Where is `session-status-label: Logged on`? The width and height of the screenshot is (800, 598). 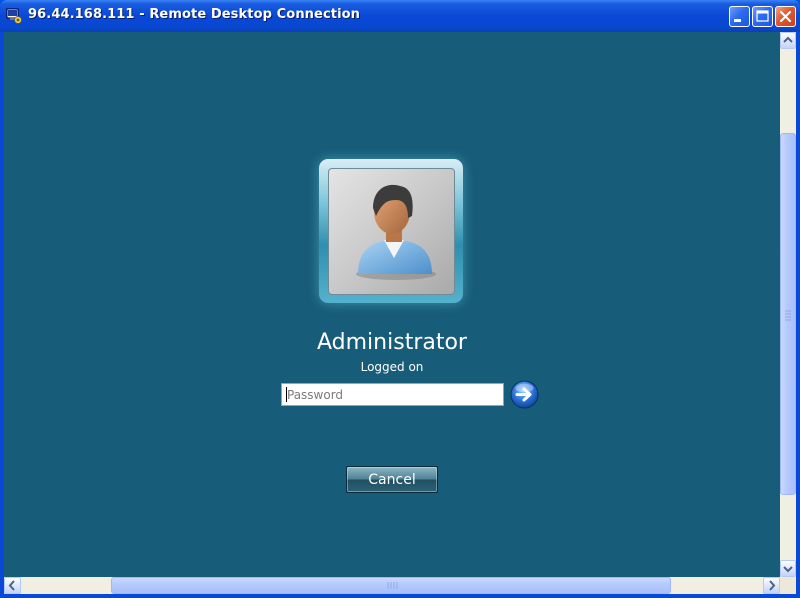
session-status-label: Logged on is located at coordinates (392, 367).